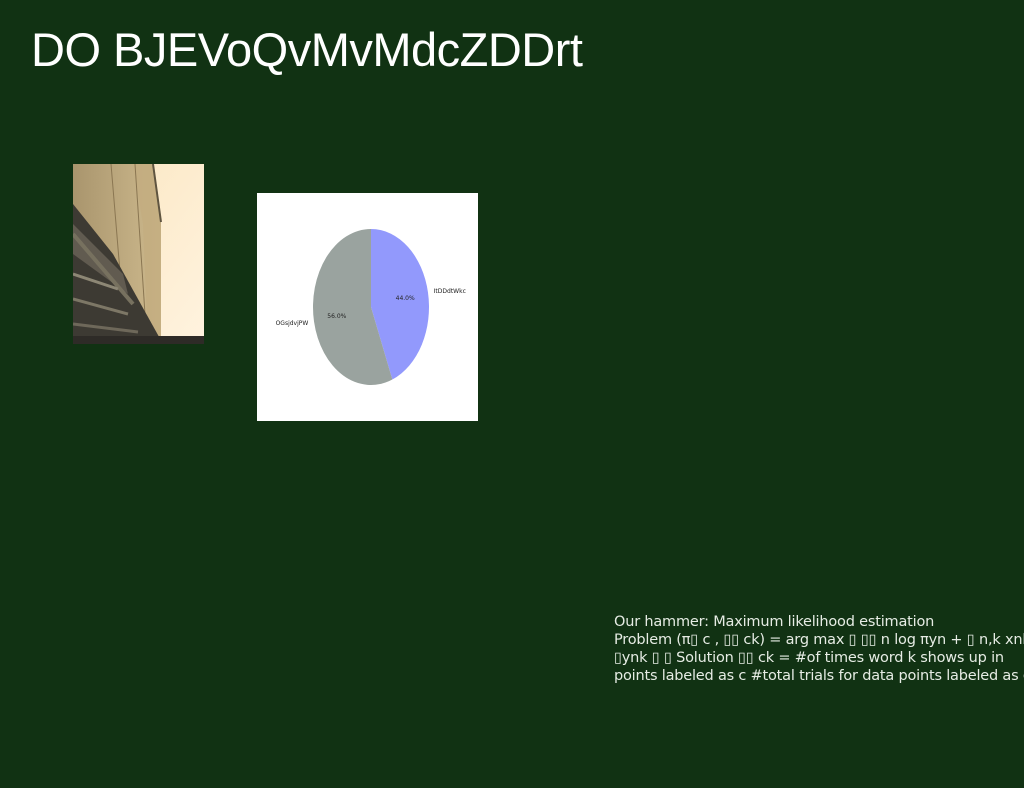 This screenshot has height=788, width=1024. Describe the element at coordinates (307, 49) in the screenshot. I see `slide-title: DO BJEVoQvMvMdcZDDrt` at that location.